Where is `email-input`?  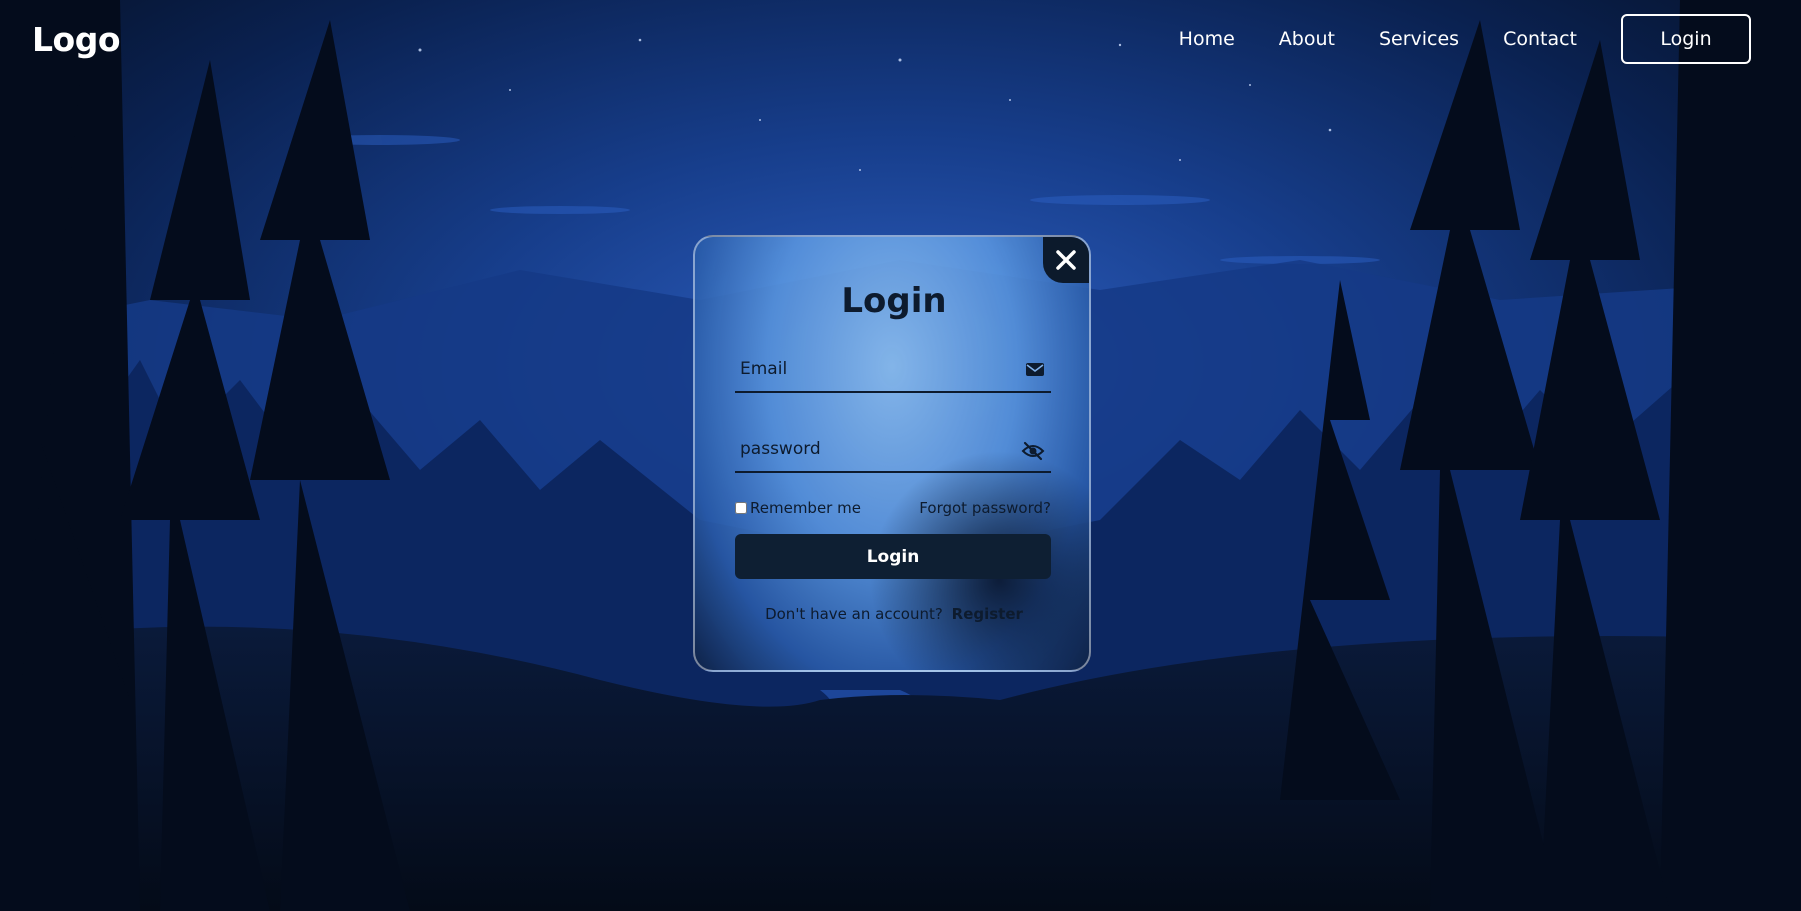
email-input is located at coordinates (893, 369).